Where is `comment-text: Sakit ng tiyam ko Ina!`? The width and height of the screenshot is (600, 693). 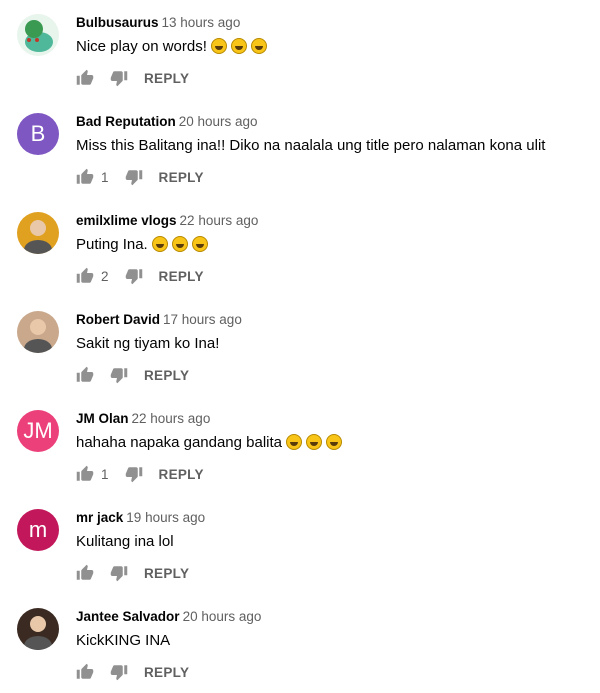
comment-text: Sakit ng tiyam ko Ina! is located at coordinates (147, 344).